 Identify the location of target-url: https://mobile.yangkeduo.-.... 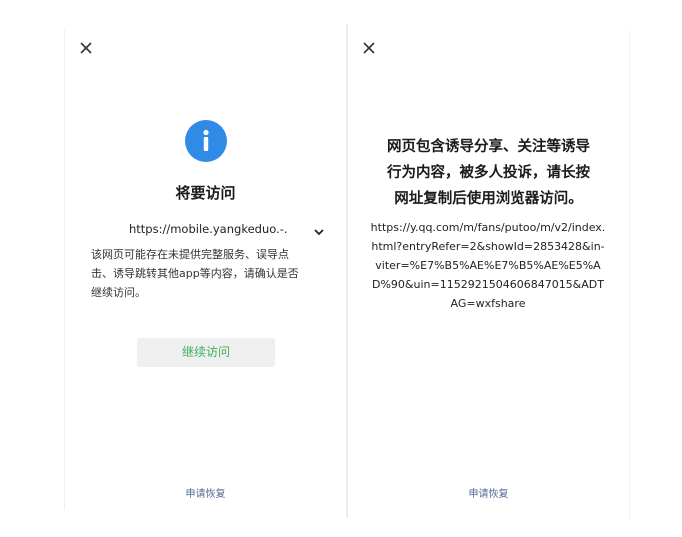
(208, 229).